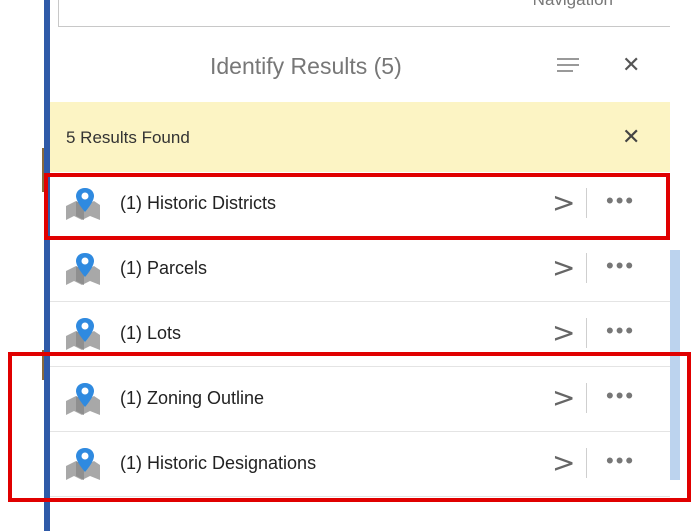 The width and height of the screenshot is (693, 531). What do you see at coordinates (573, 5) in the screenshot?
I see `navigation-label: Navigation` at bounding box center [573, 5].